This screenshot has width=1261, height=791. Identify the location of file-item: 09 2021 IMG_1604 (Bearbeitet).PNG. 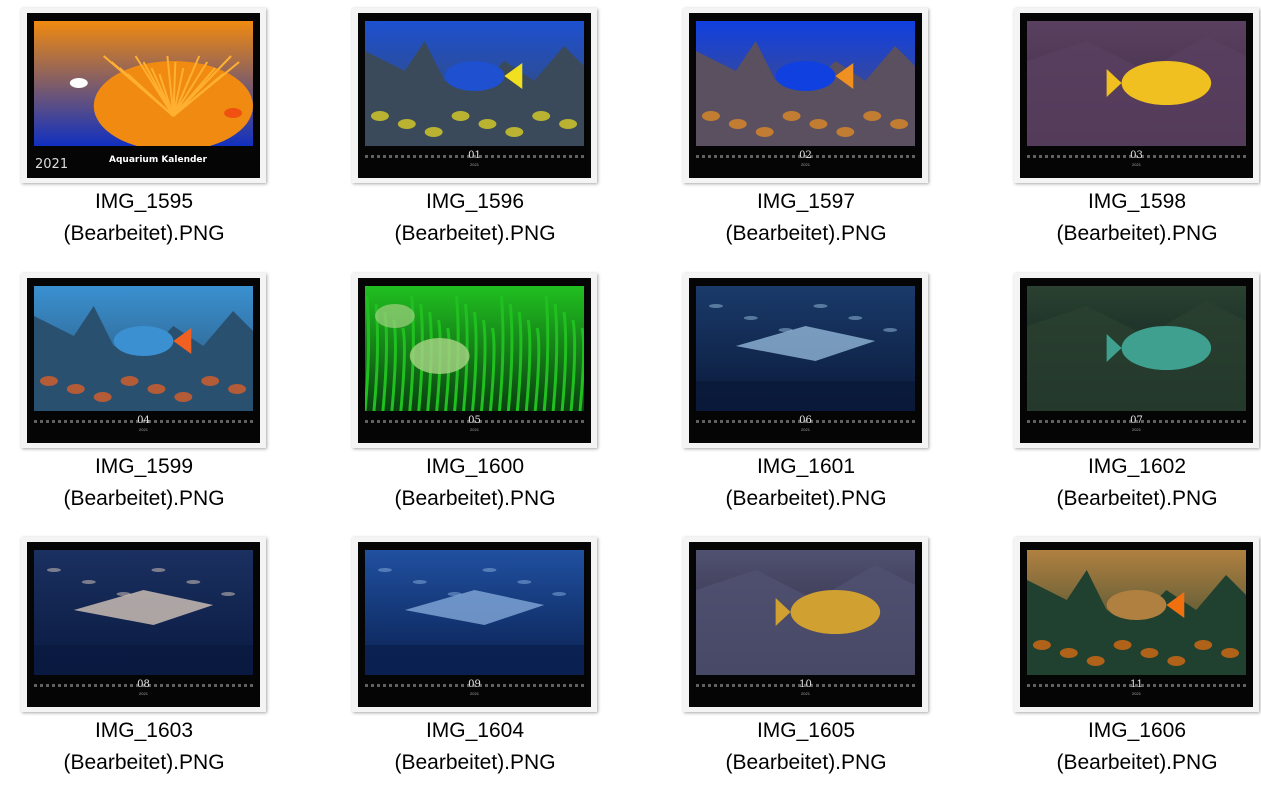
(452, 660).